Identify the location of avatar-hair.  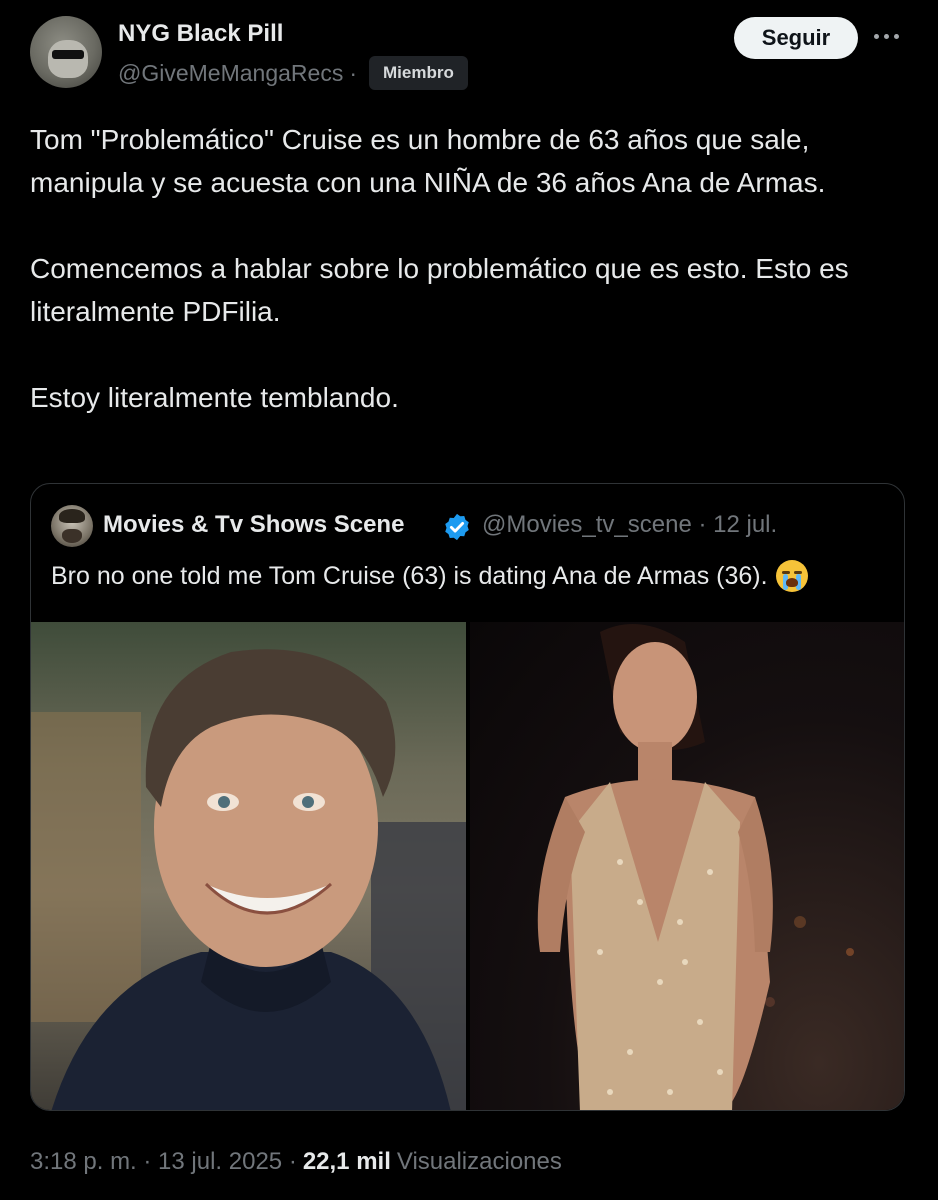
(72, 516).